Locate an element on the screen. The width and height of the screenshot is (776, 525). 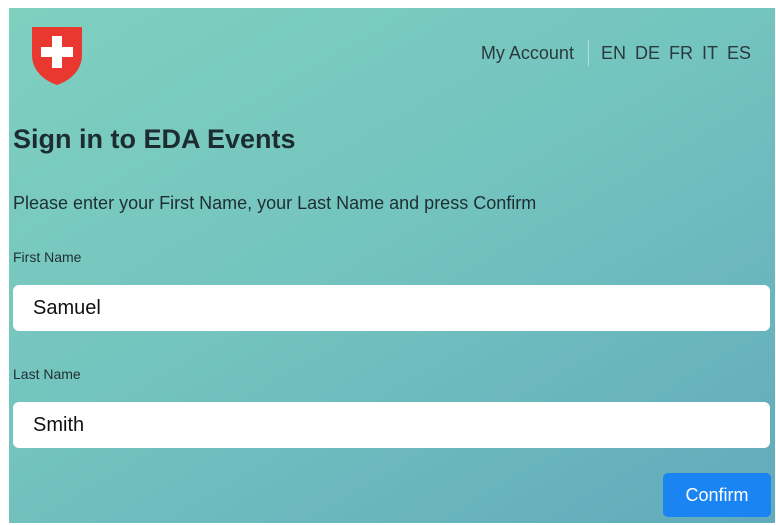
nav-divider is located at coordinates (588, 53).